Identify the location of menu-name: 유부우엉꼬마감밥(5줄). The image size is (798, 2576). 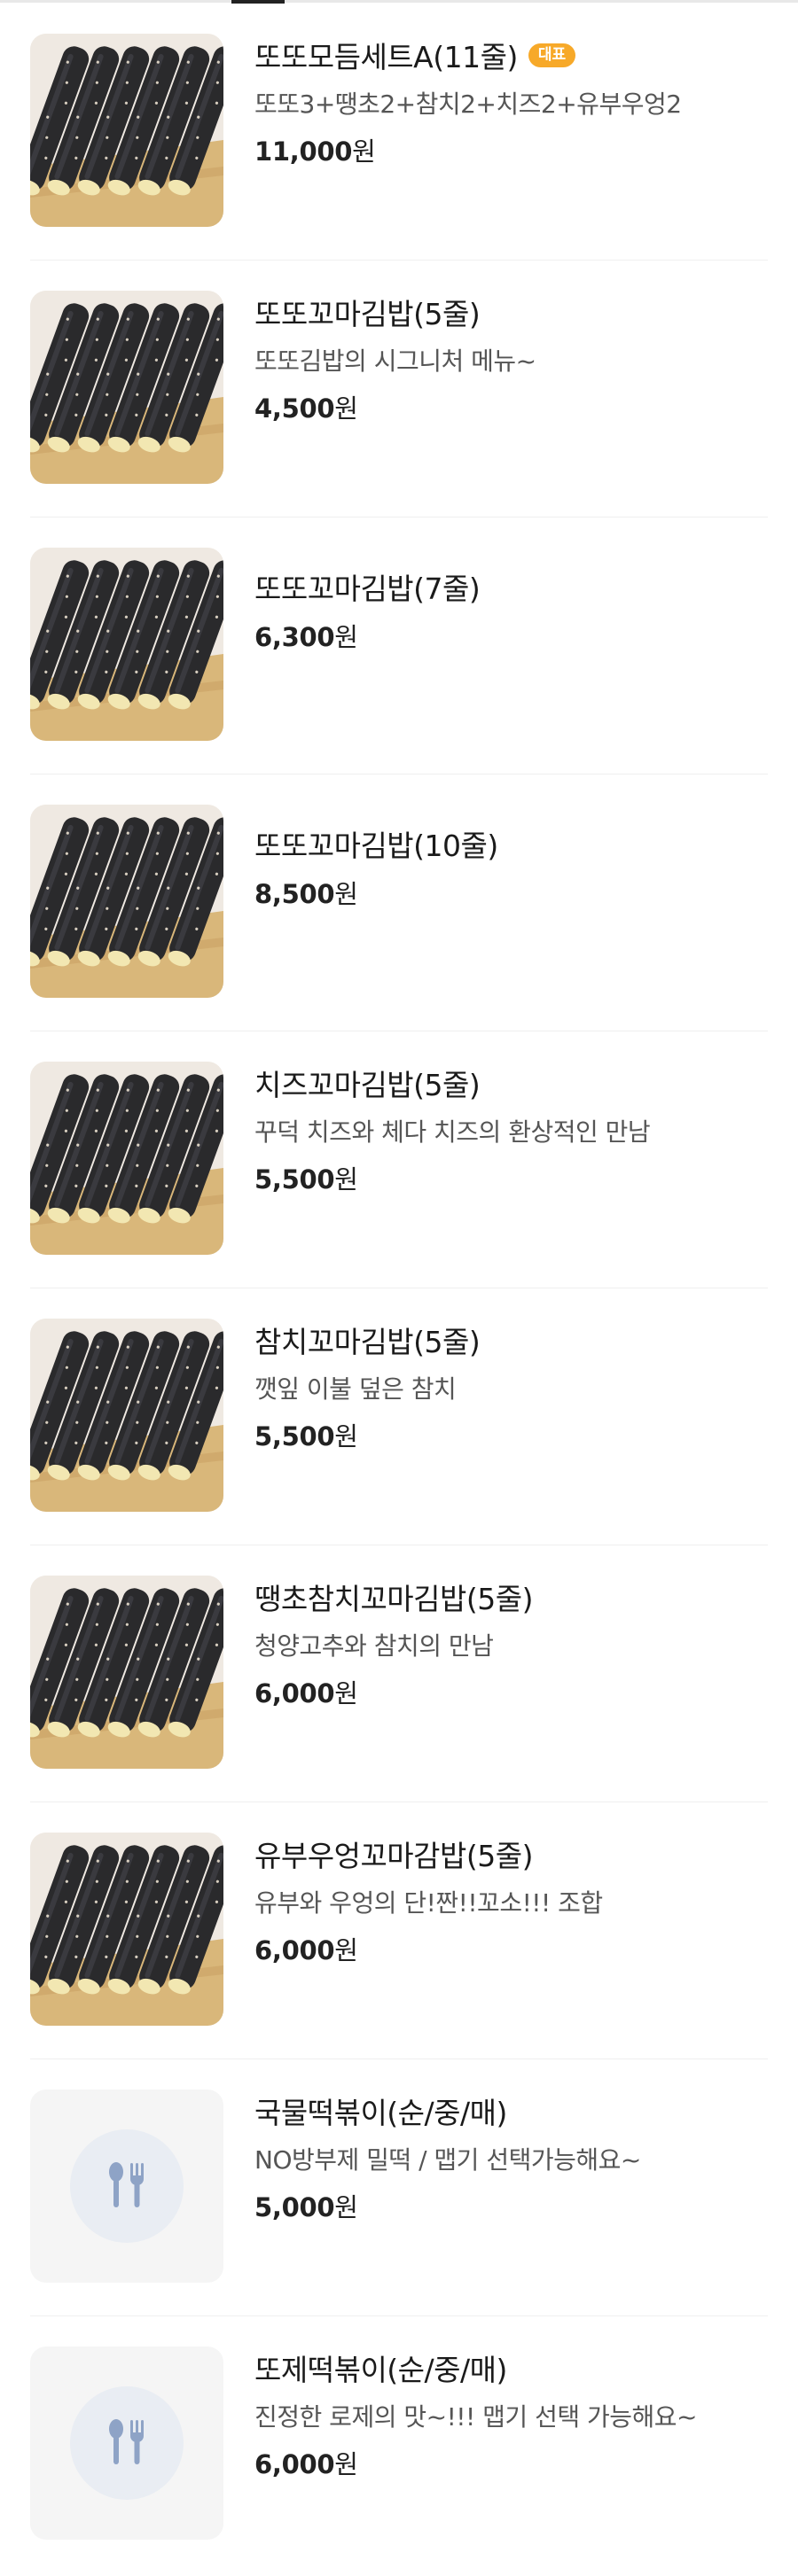
(394, 1856).